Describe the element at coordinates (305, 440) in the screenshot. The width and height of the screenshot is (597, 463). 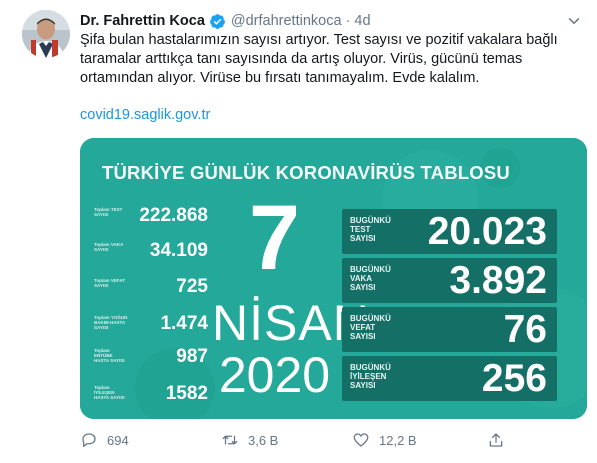
I see `tweet-actions: 694 3,6 B 12,2 B` at that location.